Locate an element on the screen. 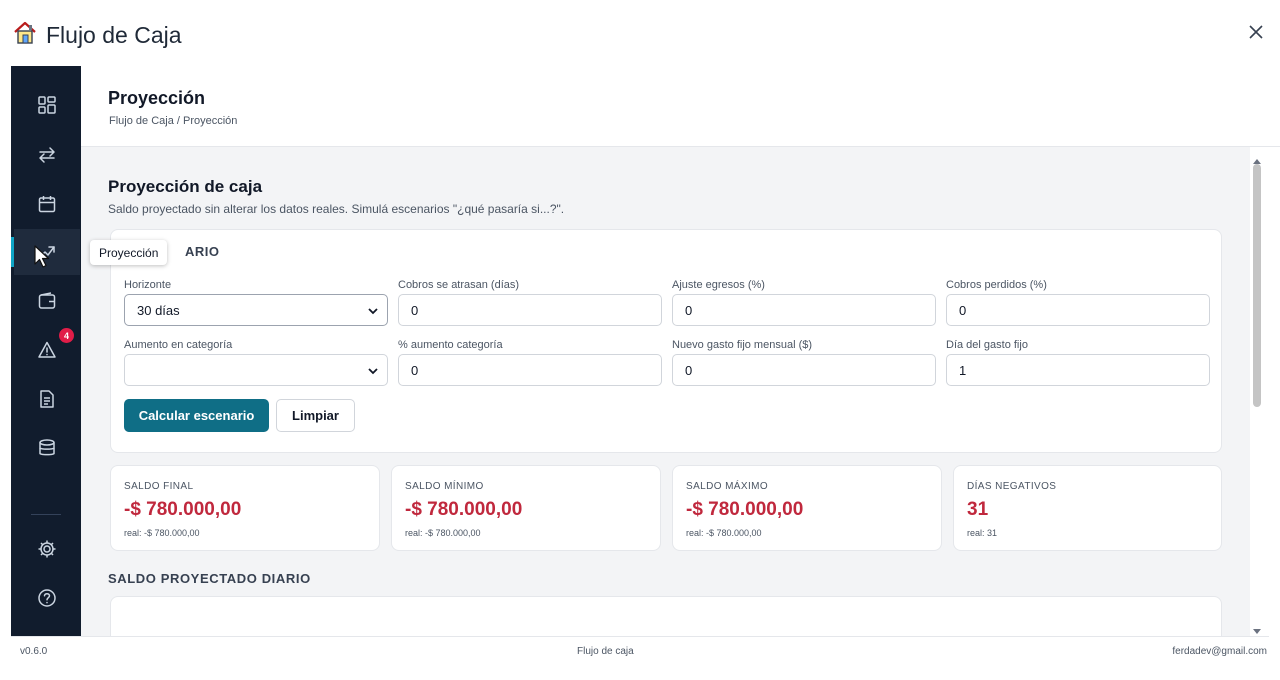 The width and height of the screenshot is (1280, 680). stat-label: SALDO FINAL is located at coordinates (159, 486).